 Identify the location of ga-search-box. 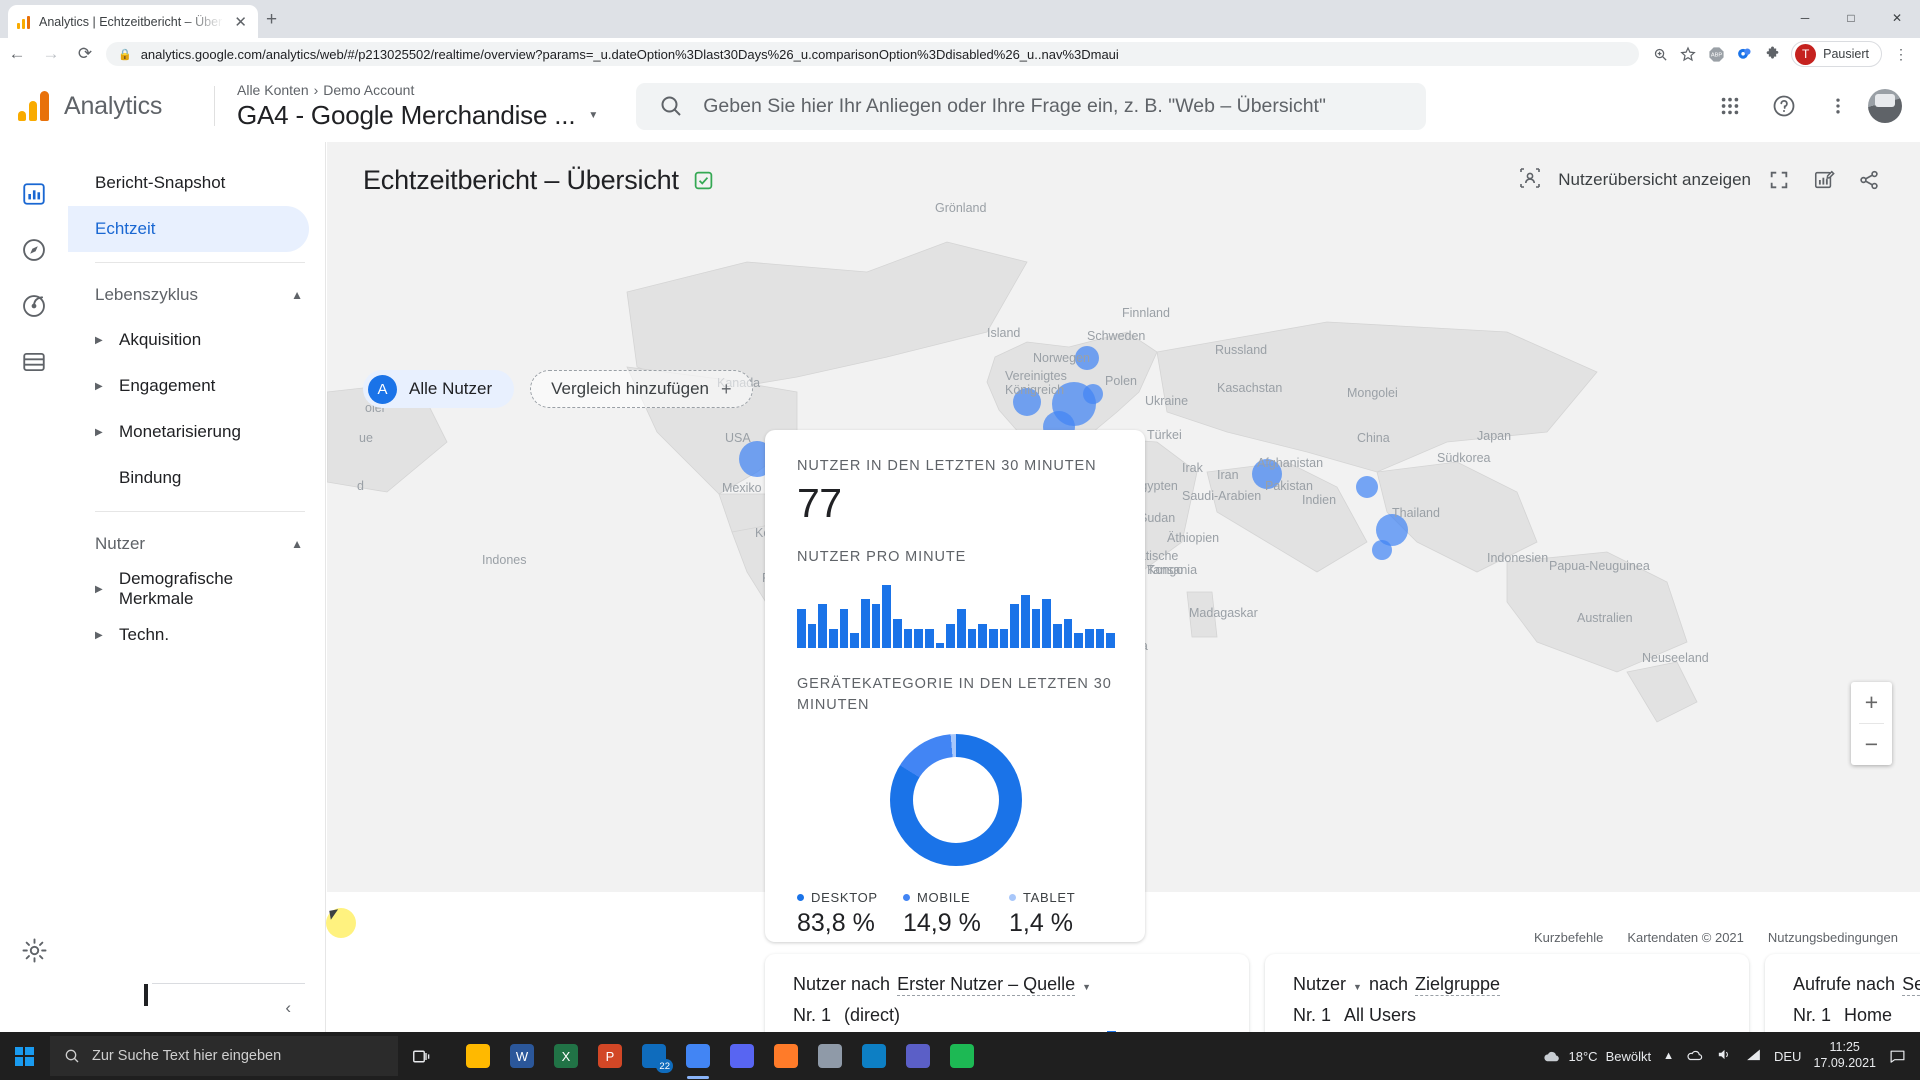
(1031, 106).